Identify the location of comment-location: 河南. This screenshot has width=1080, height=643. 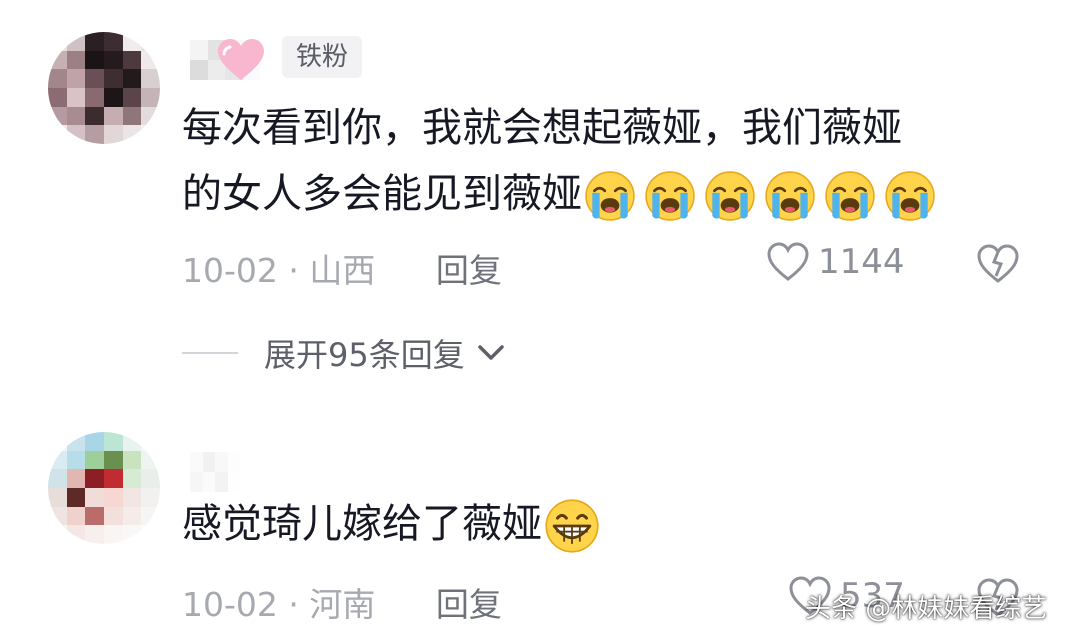
(342, 604).